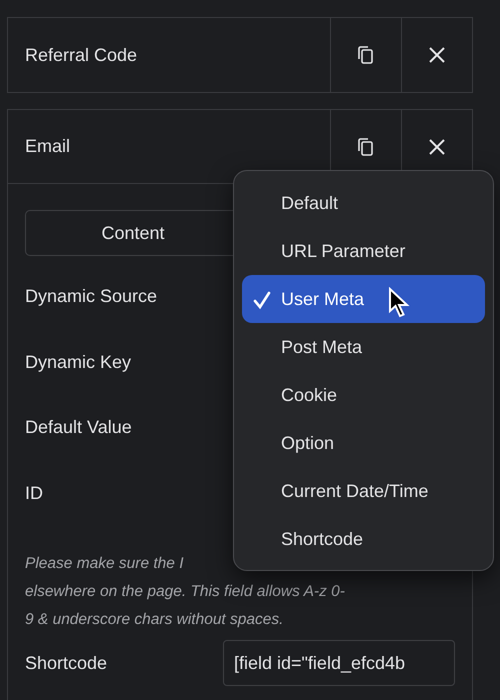 This screenshot has height=700, width=500. I want to click on help-text-line: Please make sure the I, so click(104, 564).